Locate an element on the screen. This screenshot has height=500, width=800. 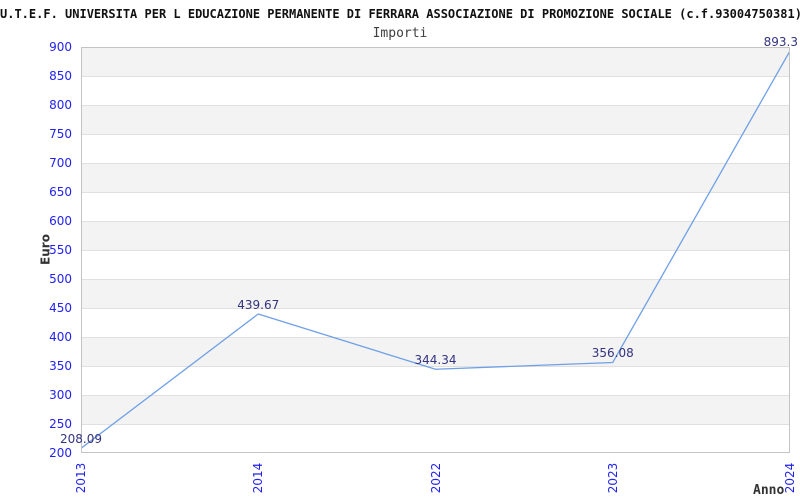
y-axis-tick-label: 750 is located at coordinates (60, 134).